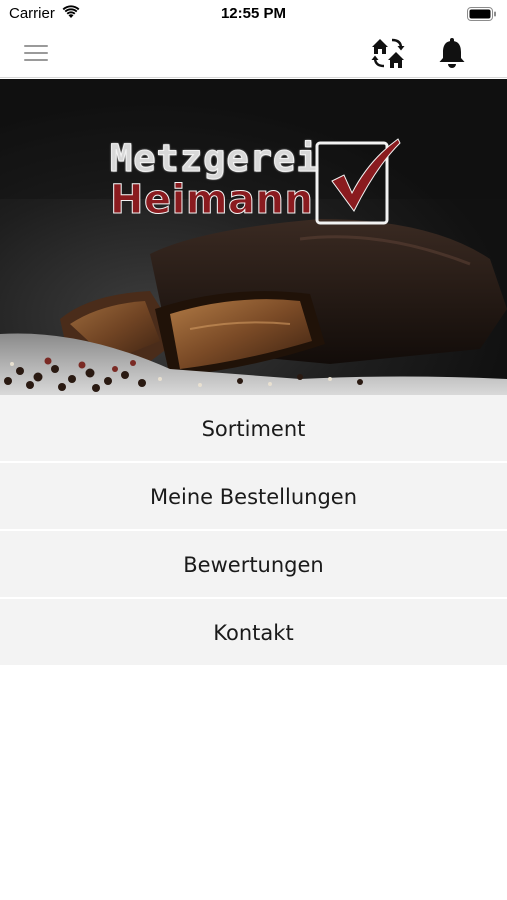 The height and width of the screenshot is (900, 507). I want to click on hamburger-menu-icon, so click(37, 53).